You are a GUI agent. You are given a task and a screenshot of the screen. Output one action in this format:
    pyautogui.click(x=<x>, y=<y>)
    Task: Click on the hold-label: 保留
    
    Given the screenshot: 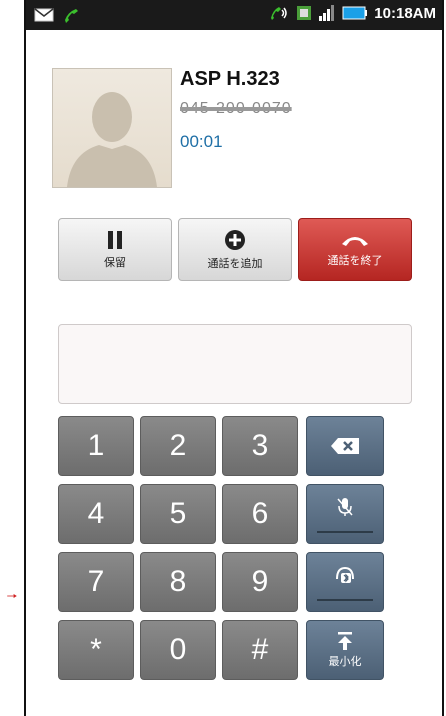 What is the action you would take?
    pyautogui.click(x=115, y=262)
    